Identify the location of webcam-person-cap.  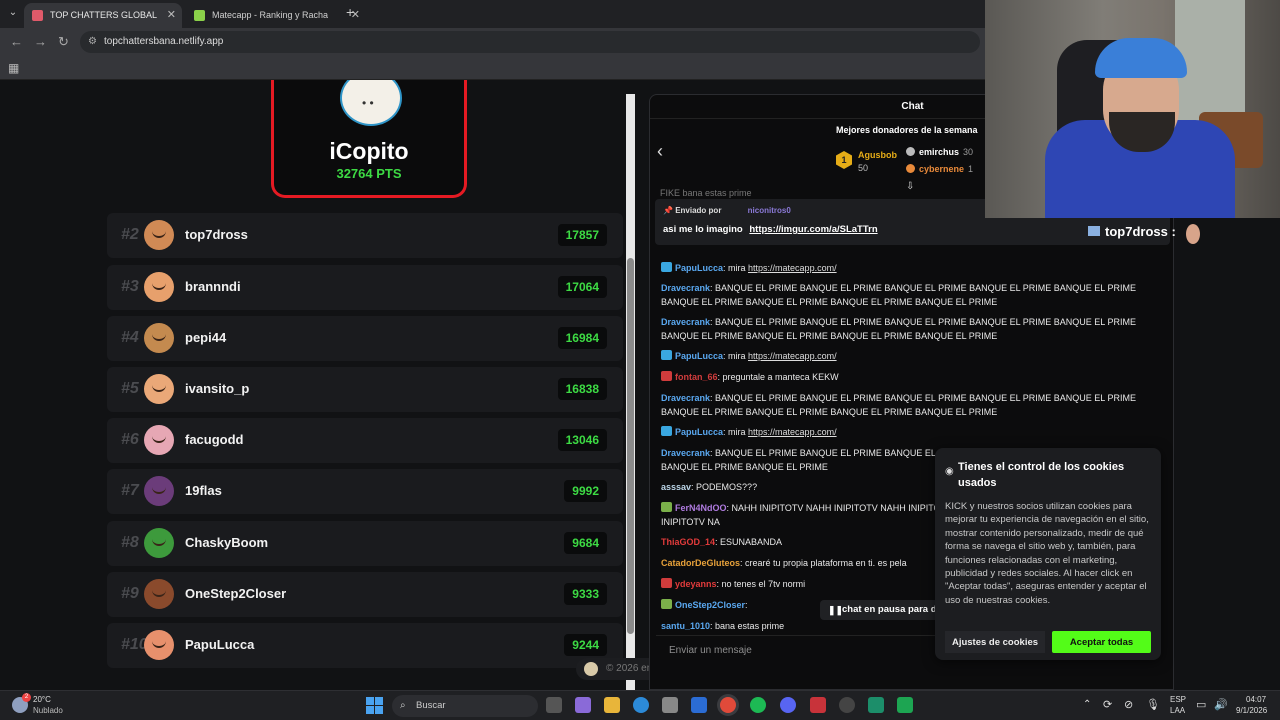
(1141, 58).